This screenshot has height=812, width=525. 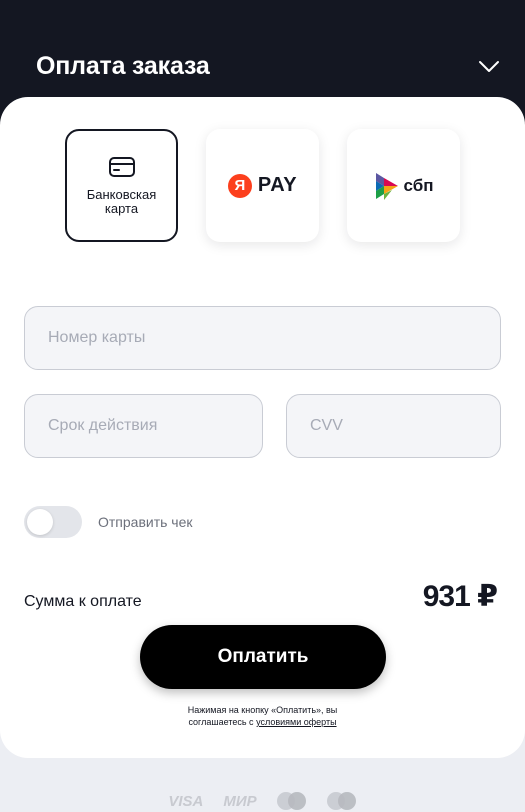 What do you see at coordinates (240, 801) in the screenshot?
I see `mir-logo: МИР` at bounding box center [240, 801].